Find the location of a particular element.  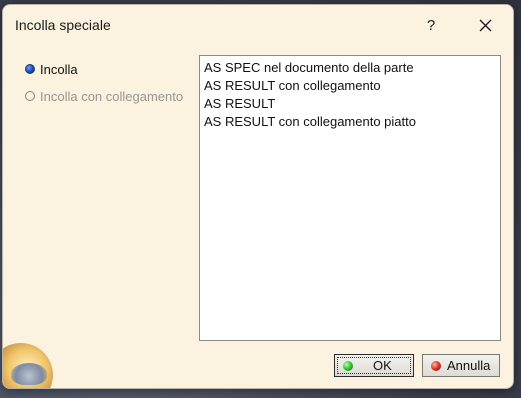

help-button: ? is located at coordinates (431, 26).